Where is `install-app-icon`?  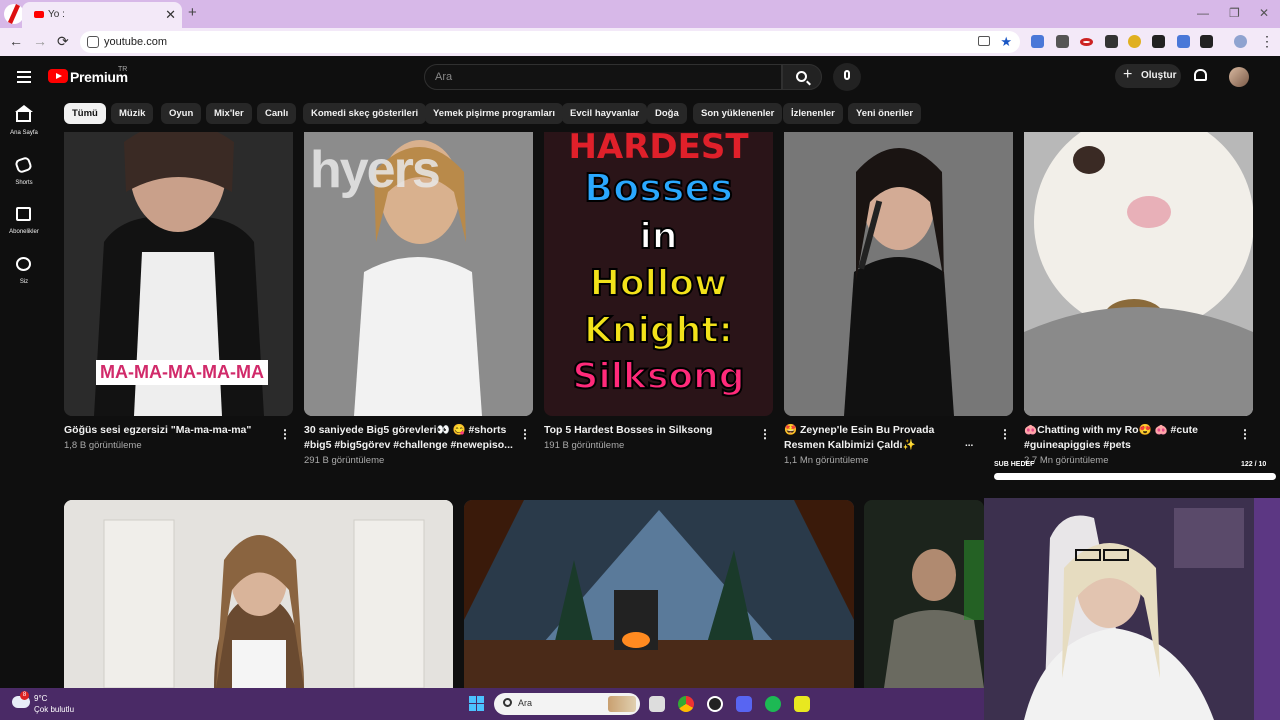
install-app-icon is located at coordinates (984, 41).